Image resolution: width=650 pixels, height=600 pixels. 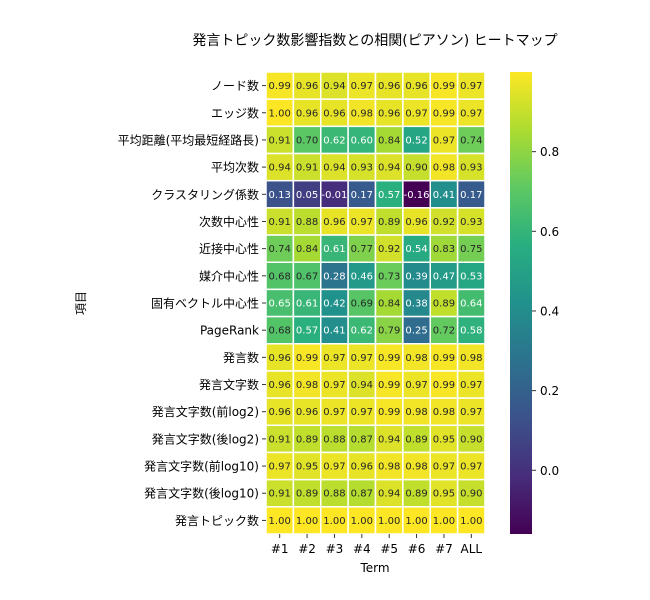 I want to click on colorbar, so click(x=521, y=303).